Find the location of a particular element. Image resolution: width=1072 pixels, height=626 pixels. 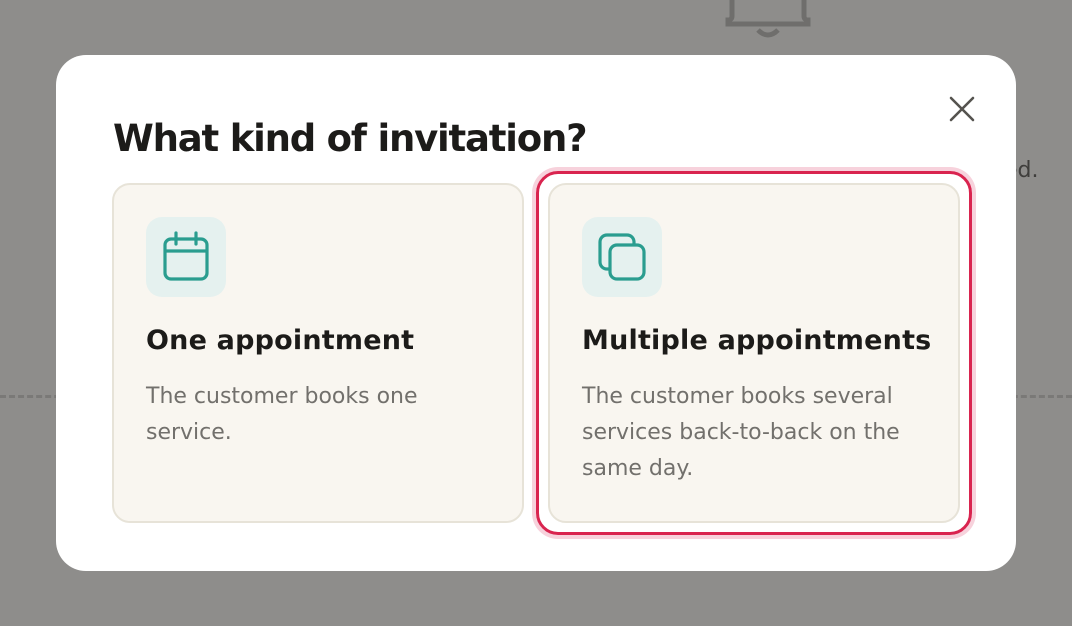

bell-icon is located at coordinates (768, 19).